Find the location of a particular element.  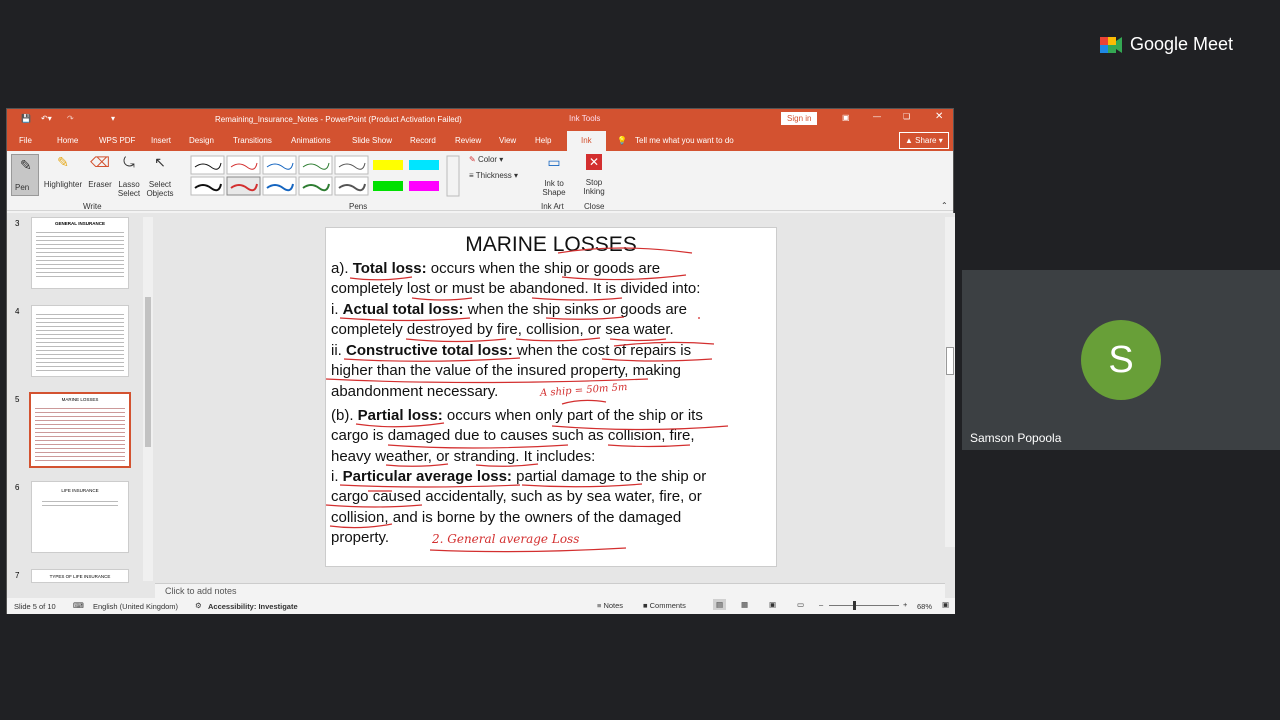

maximize-icon: ❏ is located at coordinates (906, 116).